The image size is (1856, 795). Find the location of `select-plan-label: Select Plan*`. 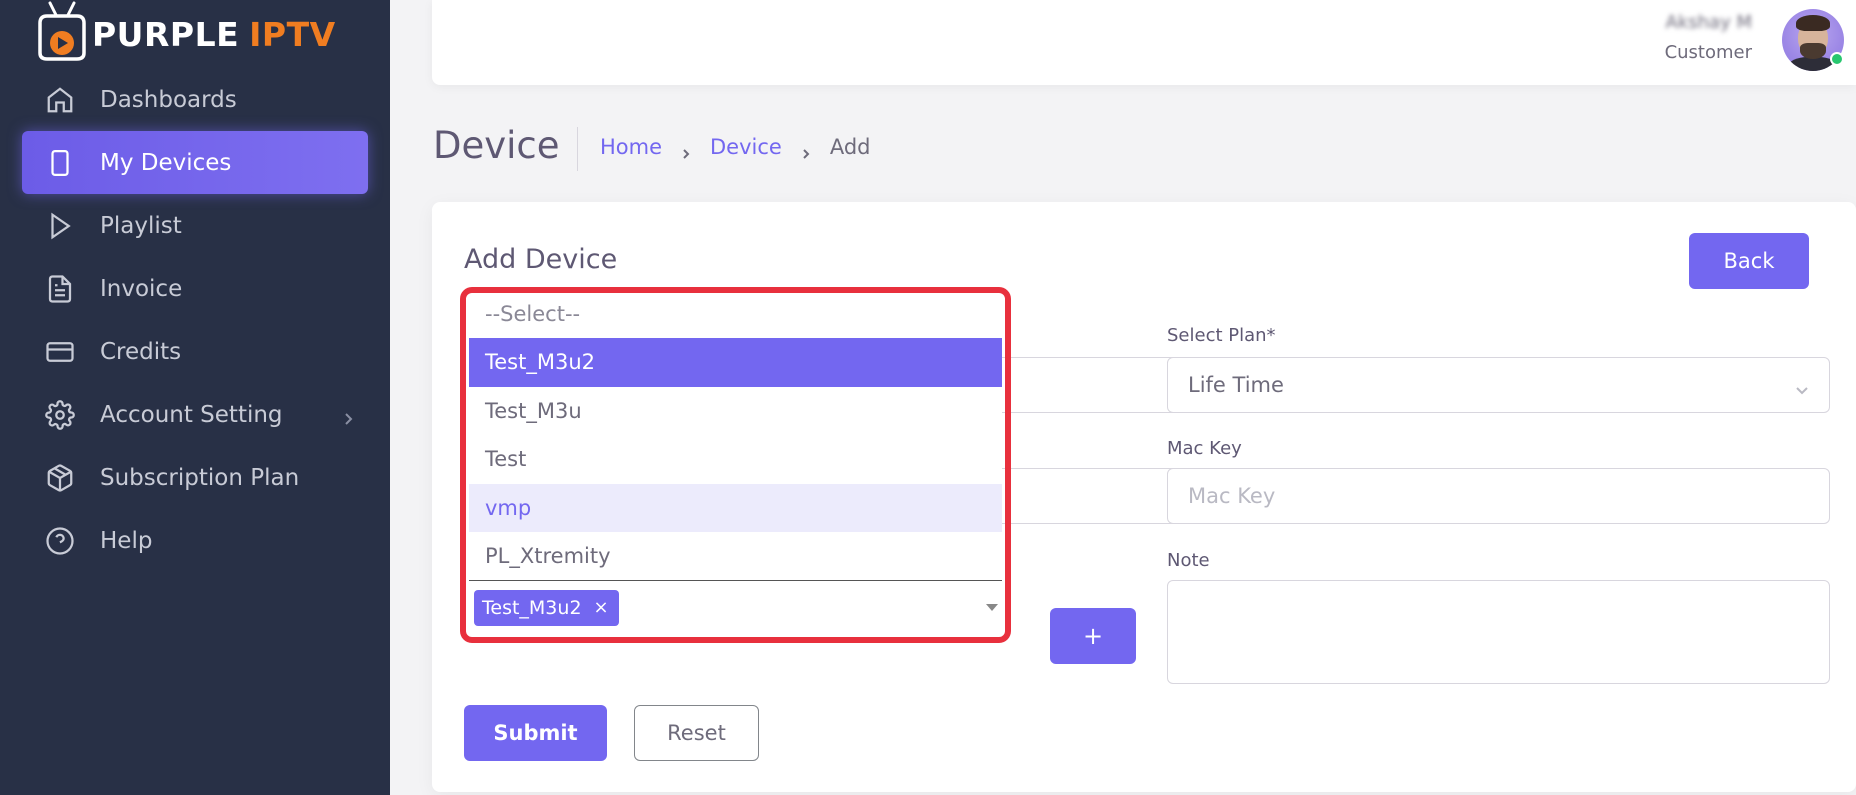

select-plan-label: Select Plan* is located at coordinates (1221, 335).